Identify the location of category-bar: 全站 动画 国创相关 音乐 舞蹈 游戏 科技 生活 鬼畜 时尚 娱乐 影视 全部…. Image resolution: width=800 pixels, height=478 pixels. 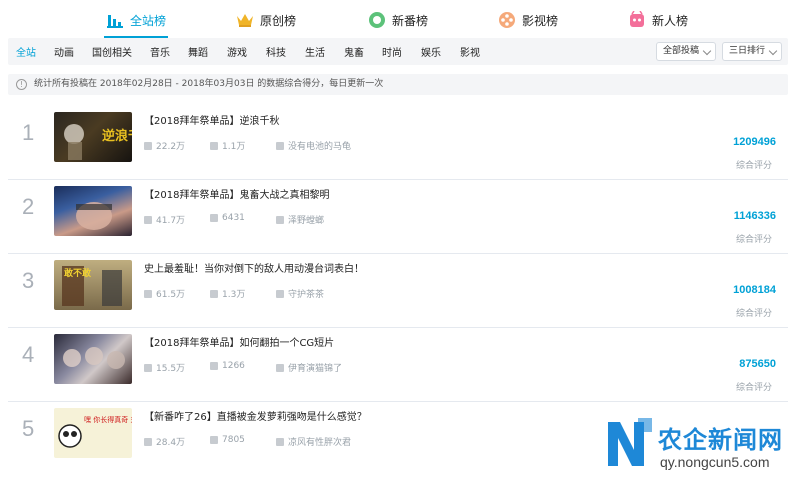
(398, 51).